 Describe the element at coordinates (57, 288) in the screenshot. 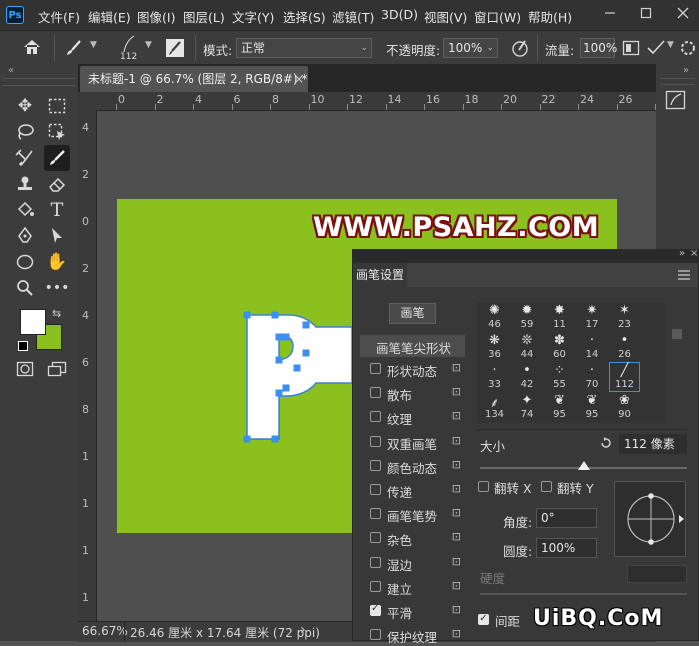

I see `more-tools-icon: •••` at that location.